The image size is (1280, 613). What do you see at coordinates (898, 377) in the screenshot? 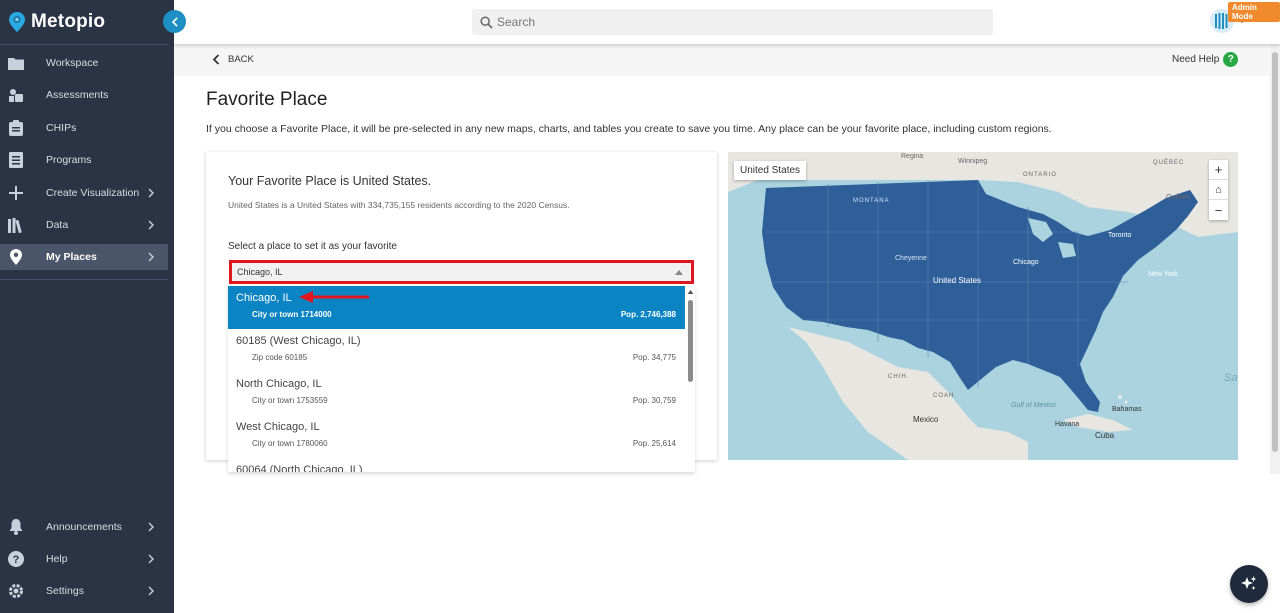
I see `map-label-chih: CHIH.` at bounding box center [898, 377].